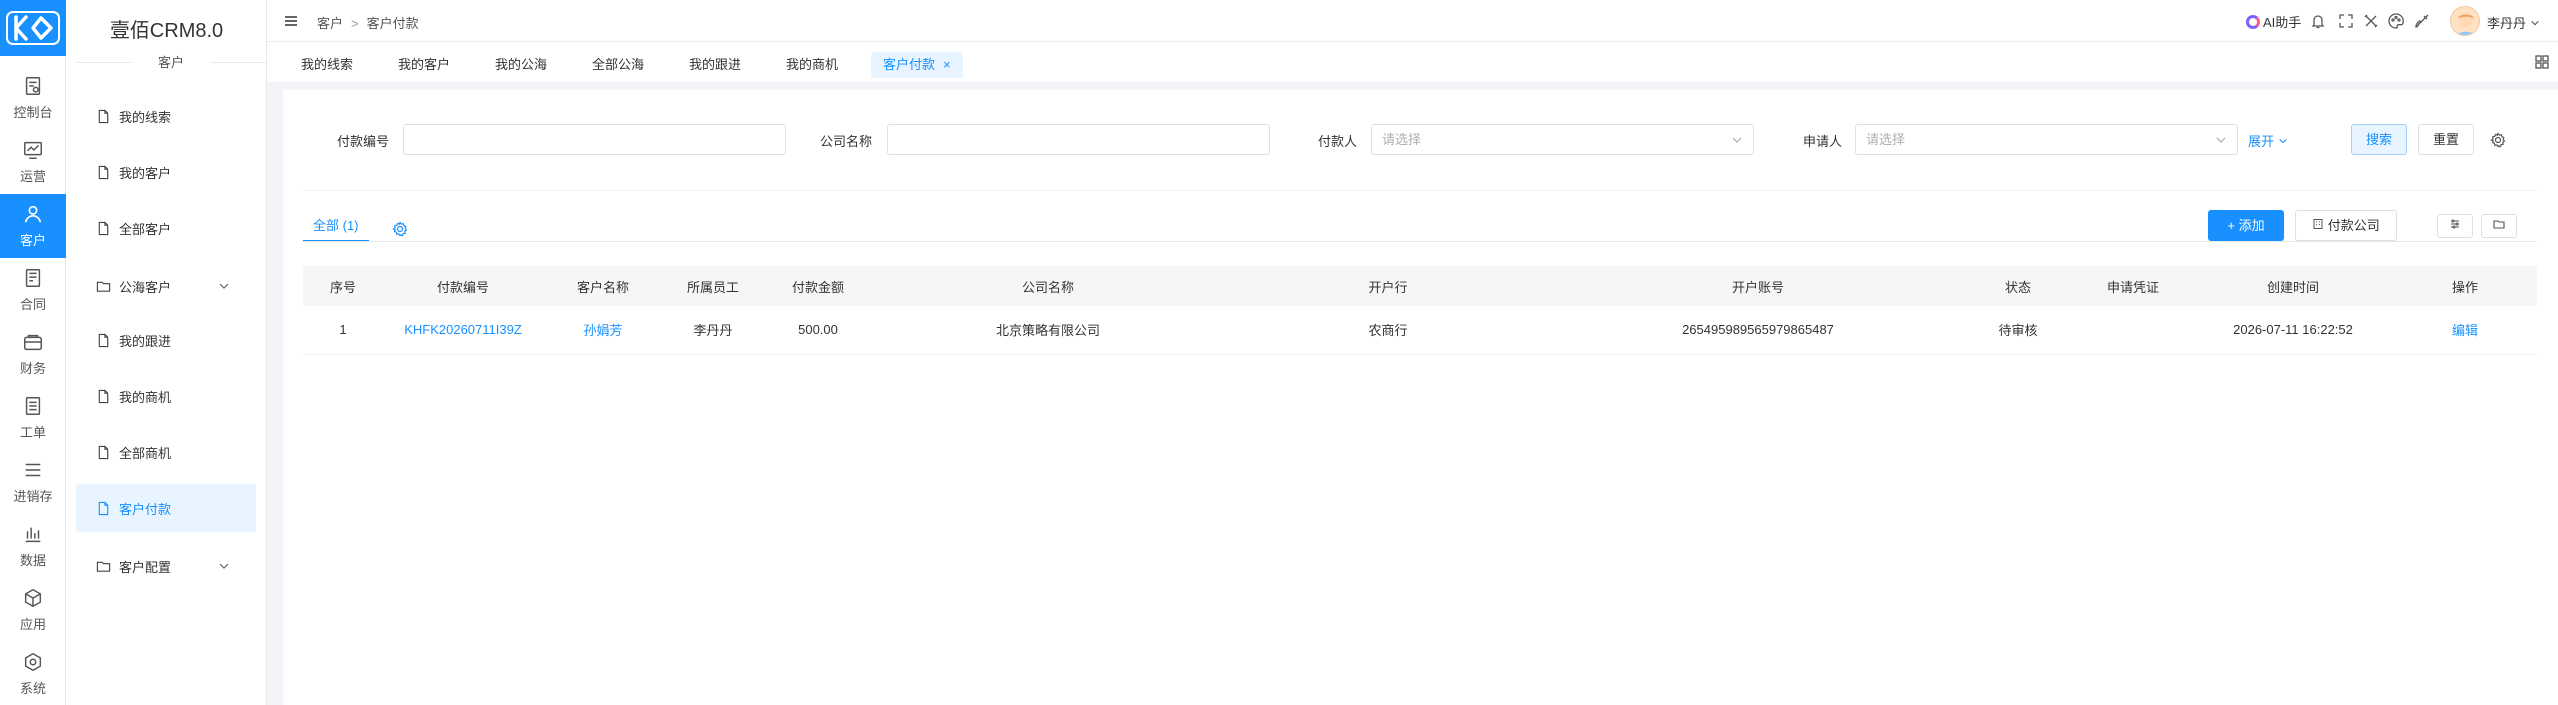 The image size is (2558, 705). What do you see at coordinates (521, 65) in the screenshot?
I see `tab-my-public: 我的公海` at bounding box center [521, 65].